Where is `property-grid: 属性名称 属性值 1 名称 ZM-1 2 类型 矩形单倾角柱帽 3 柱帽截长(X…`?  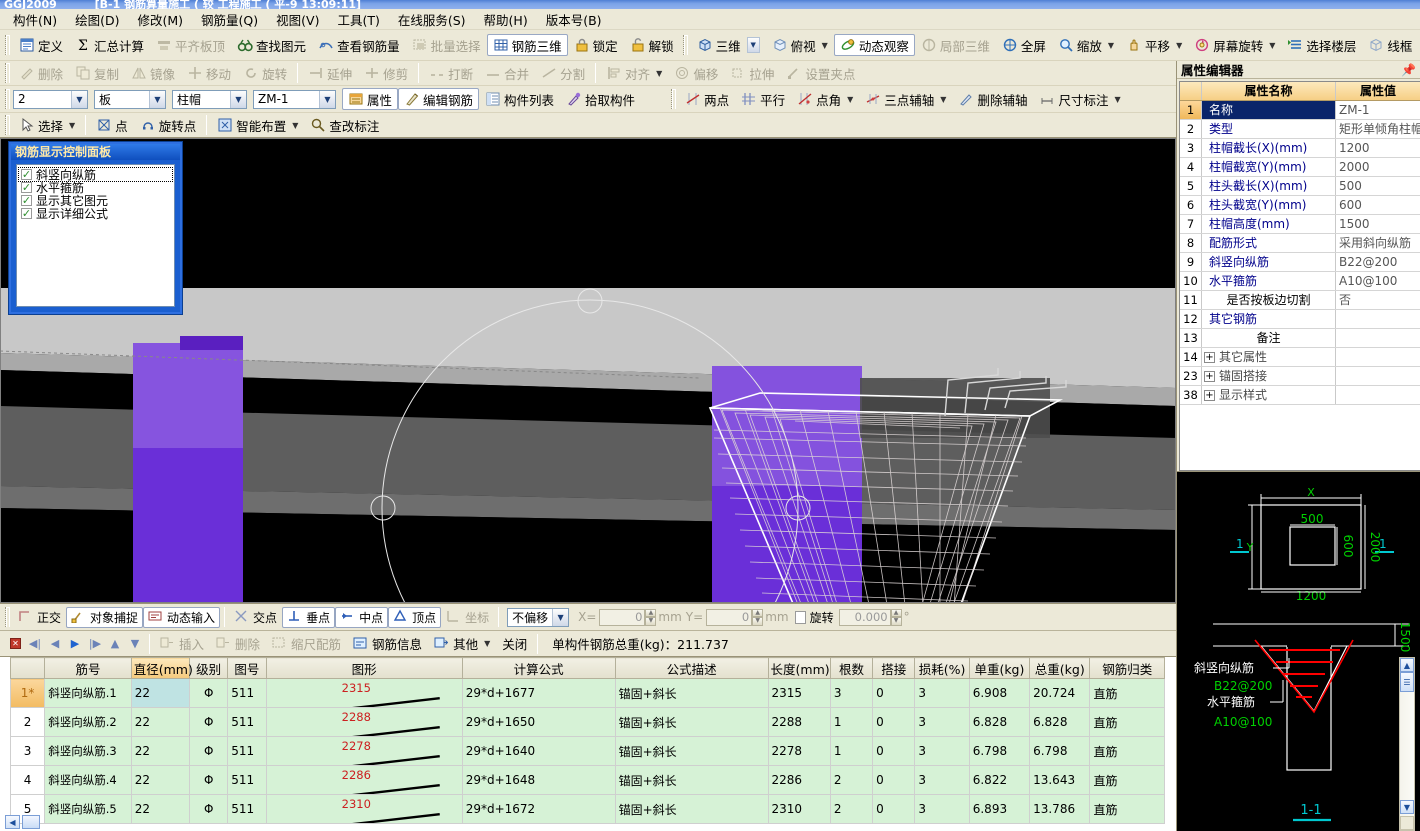
property-grid: 属性名称 属性值 1 名称 ZM-1 2 类型 矩形单倾角柱帽 3 柱帽截长(X… is located at coordinates (1299, 276).